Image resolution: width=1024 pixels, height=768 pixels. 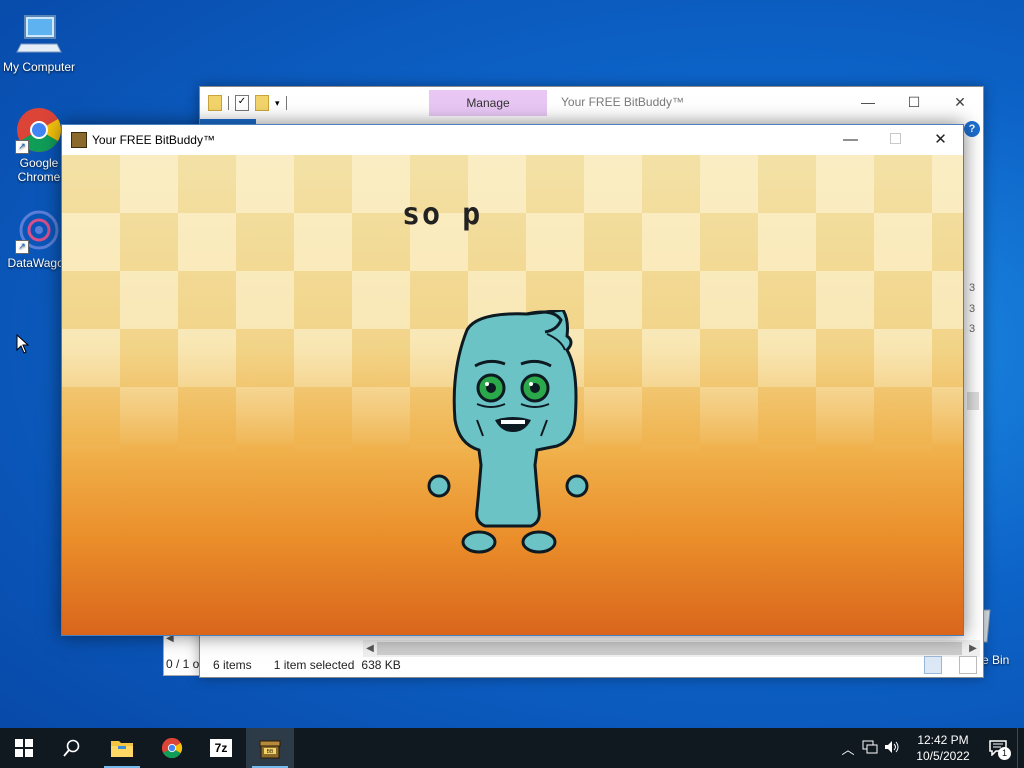 What do you see at coordinates (512, 435) in the screenshot?
I see `bitbuddy-character` at bounding box center [512, 435].